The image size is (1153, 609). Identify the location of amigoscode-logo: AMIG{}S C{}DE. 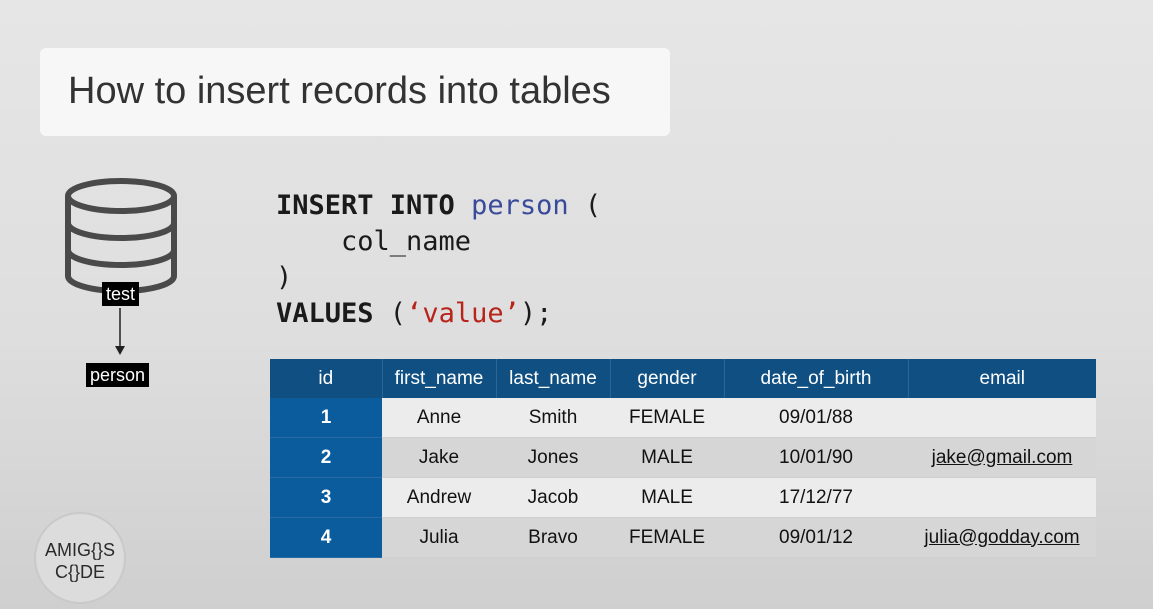
(80, 558).